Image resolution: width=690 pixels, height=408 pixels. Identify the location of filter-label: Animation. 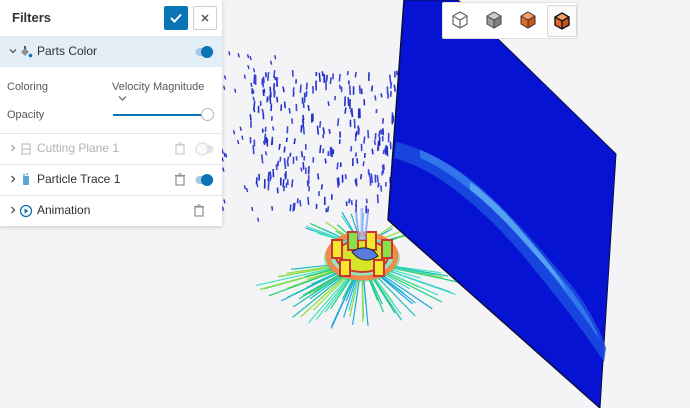
(64, 210).